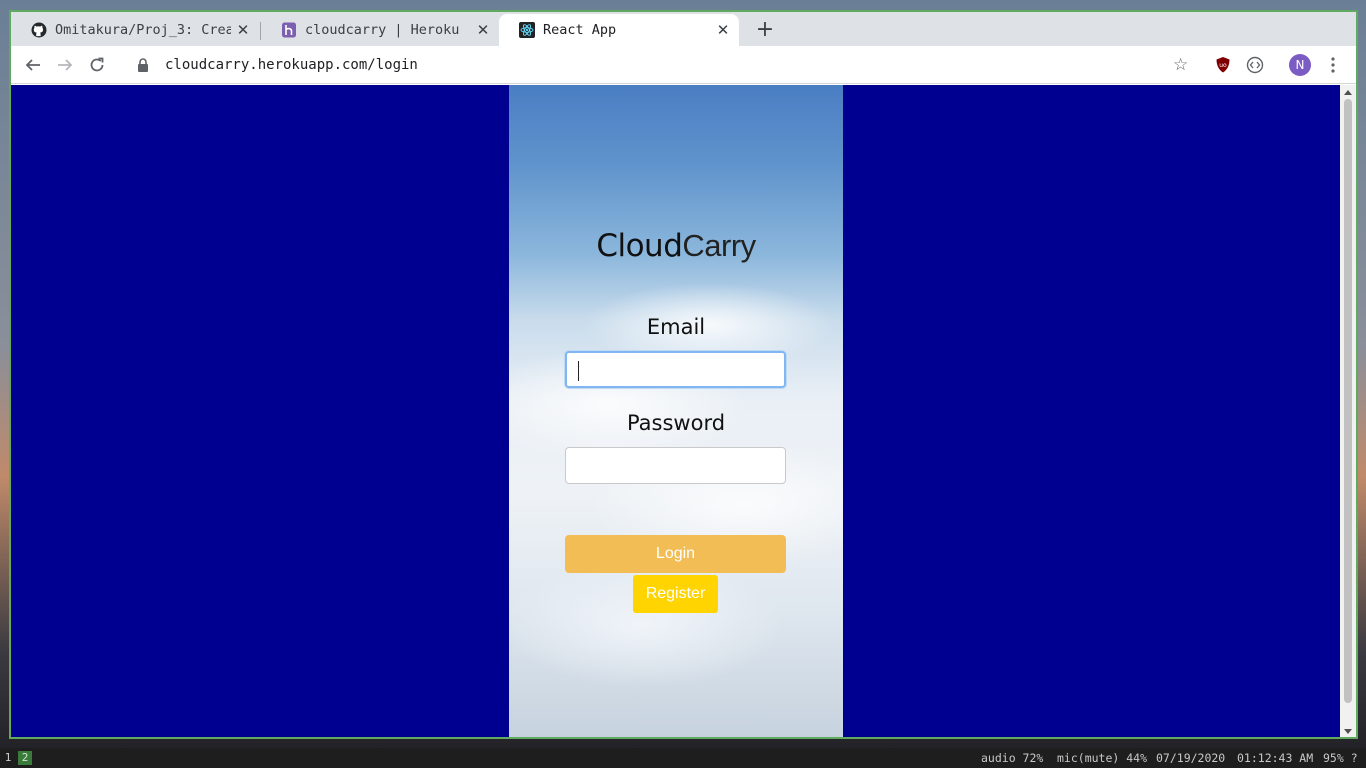 The image size is (1366, 768). Describe the element at coordinates (675, 594) in the screenshot. I see `register-button: Register` at that location.